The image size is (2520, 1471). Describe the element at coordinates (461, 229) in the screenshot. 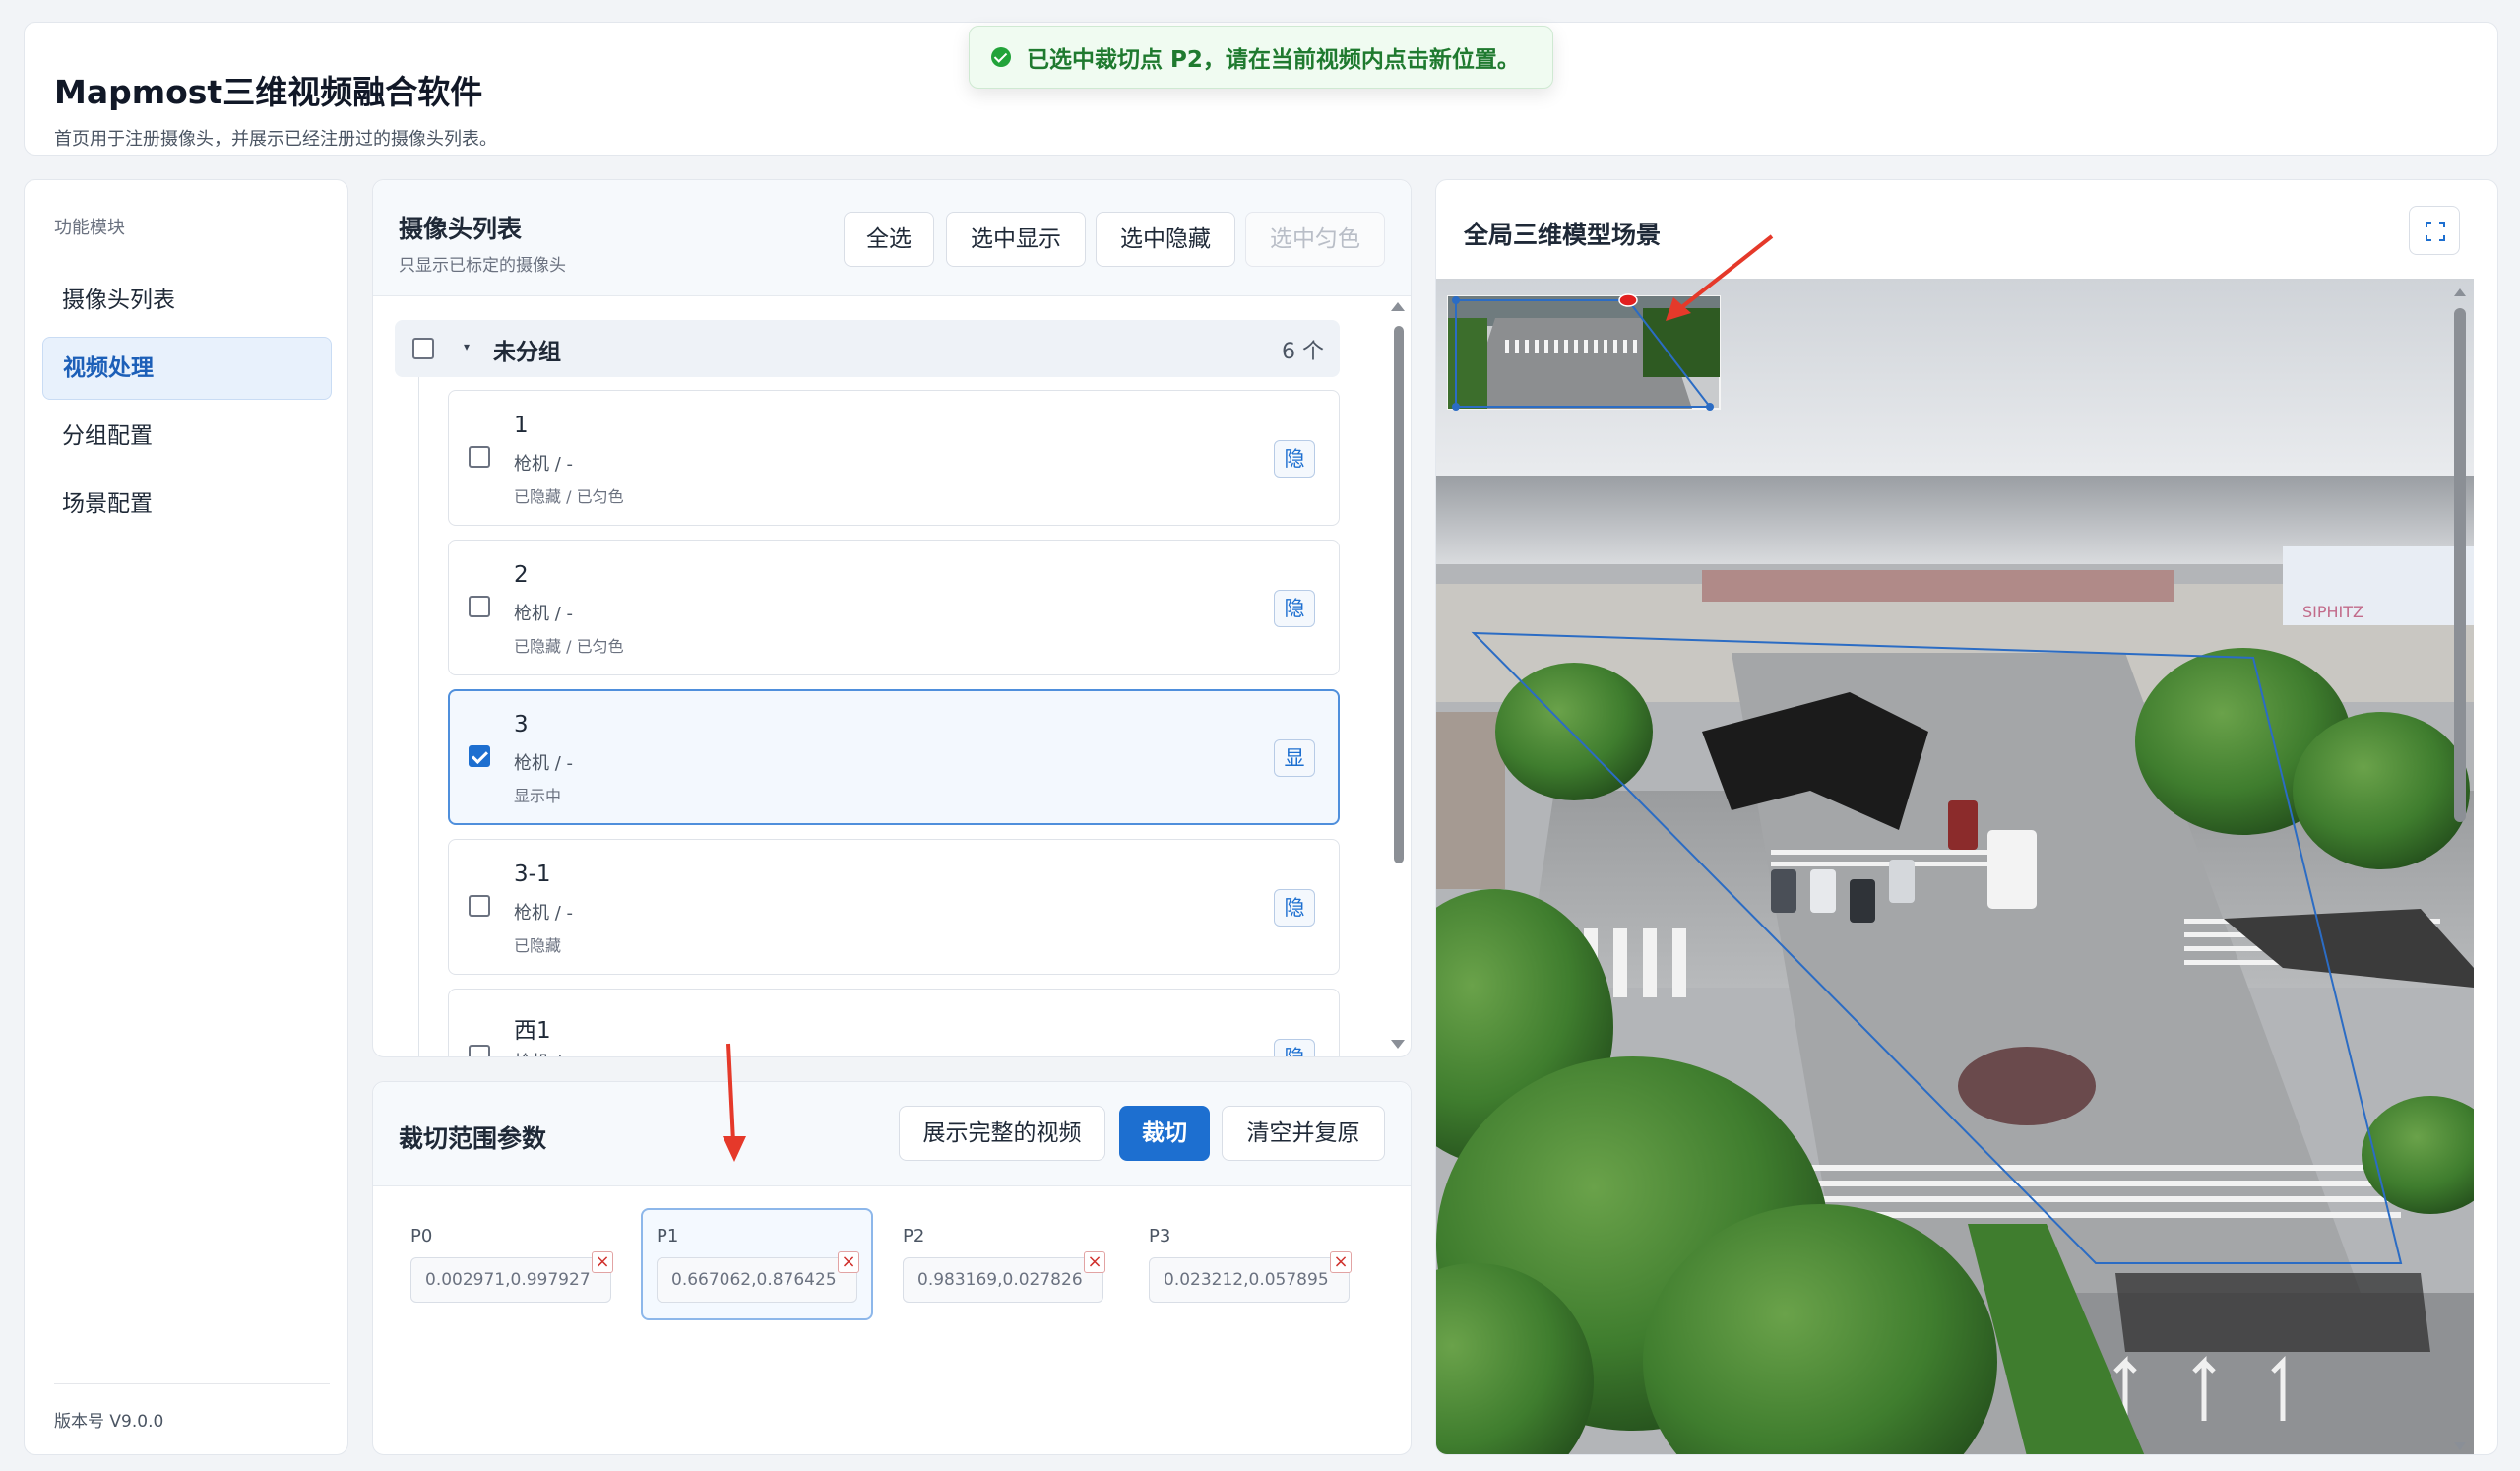

I see `camera-panel-title: 摄像头列表` at that location.